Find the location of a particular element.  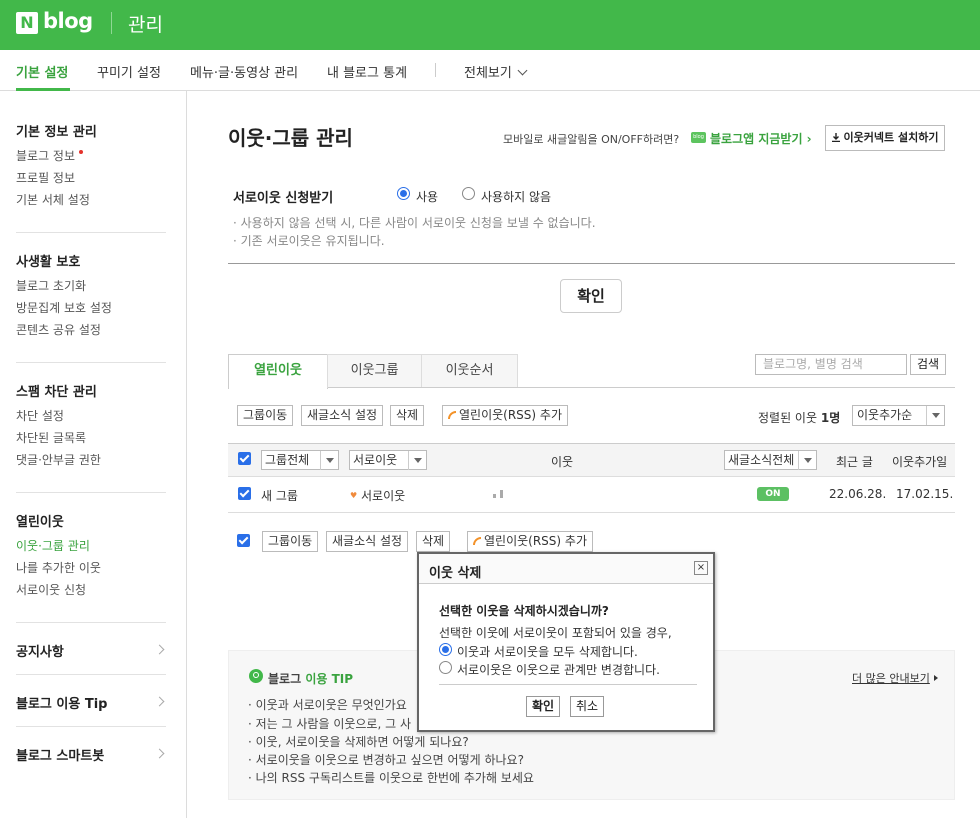

news-filter-select: 새글소식전체 is located at coordinates (770, 460).